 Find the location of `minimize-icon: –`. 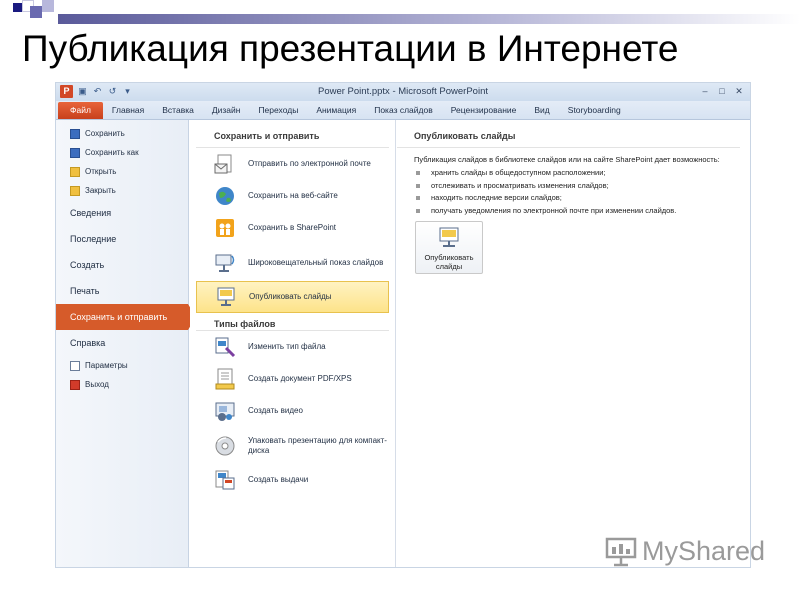

minimize-icon: – is located at coordinates (705, 91).